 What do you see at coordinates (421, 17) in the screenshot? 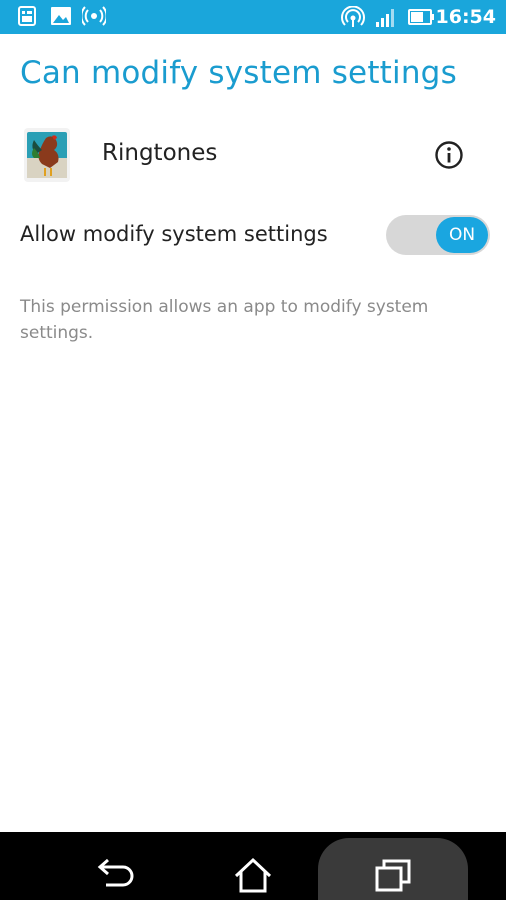
I see `battery-icon` at bounding box center [421, 17].